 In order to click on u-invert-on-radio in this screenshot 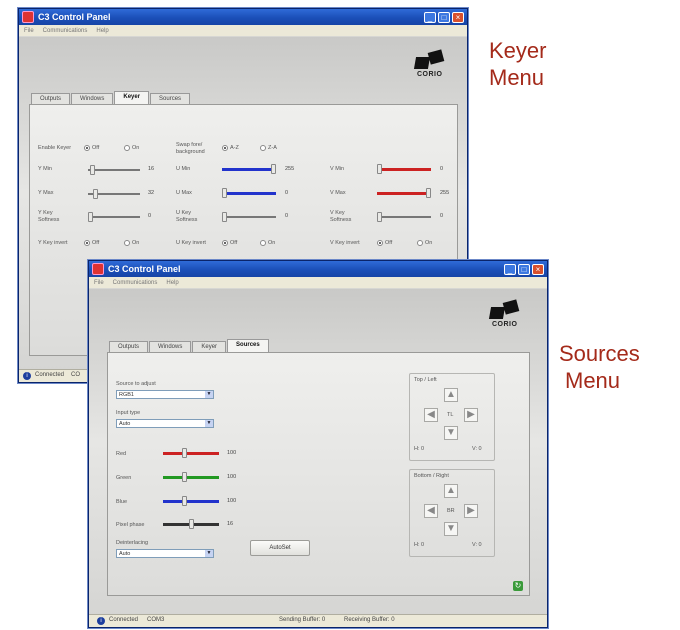, I will do `click(263, 243)`.